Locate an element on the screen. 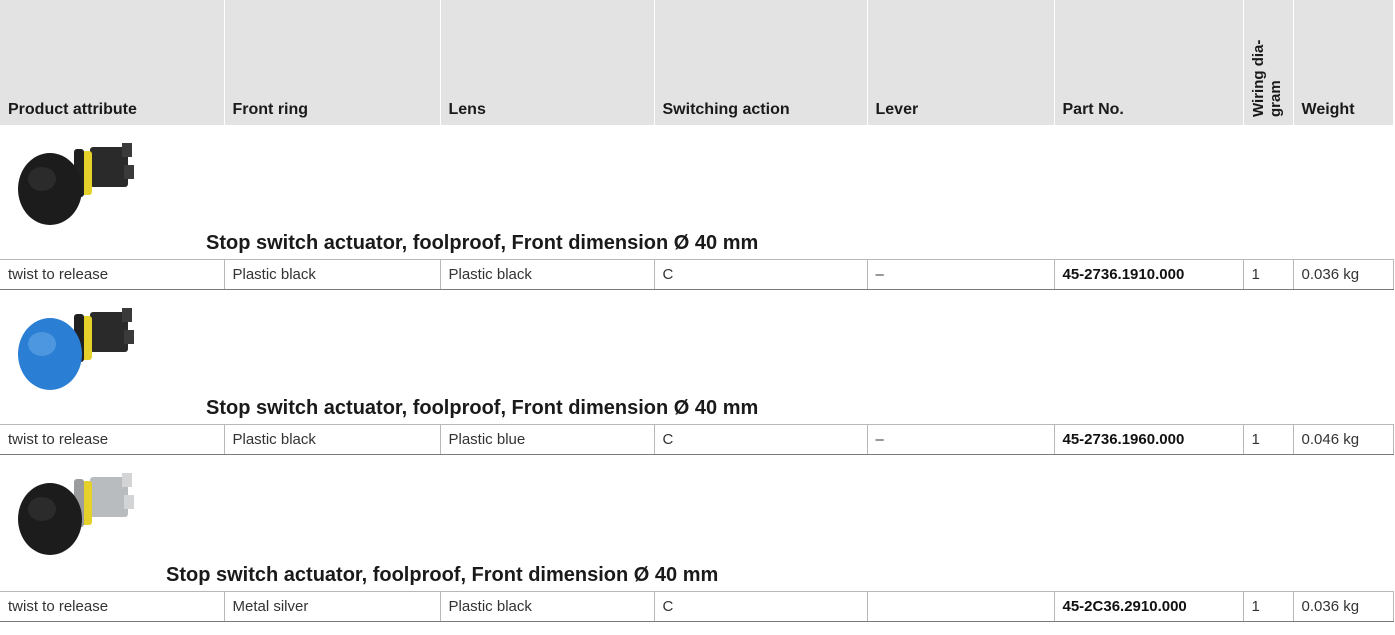 The image size is (1395, 635). header-lens: Lens is located at coordinates (546, 62).